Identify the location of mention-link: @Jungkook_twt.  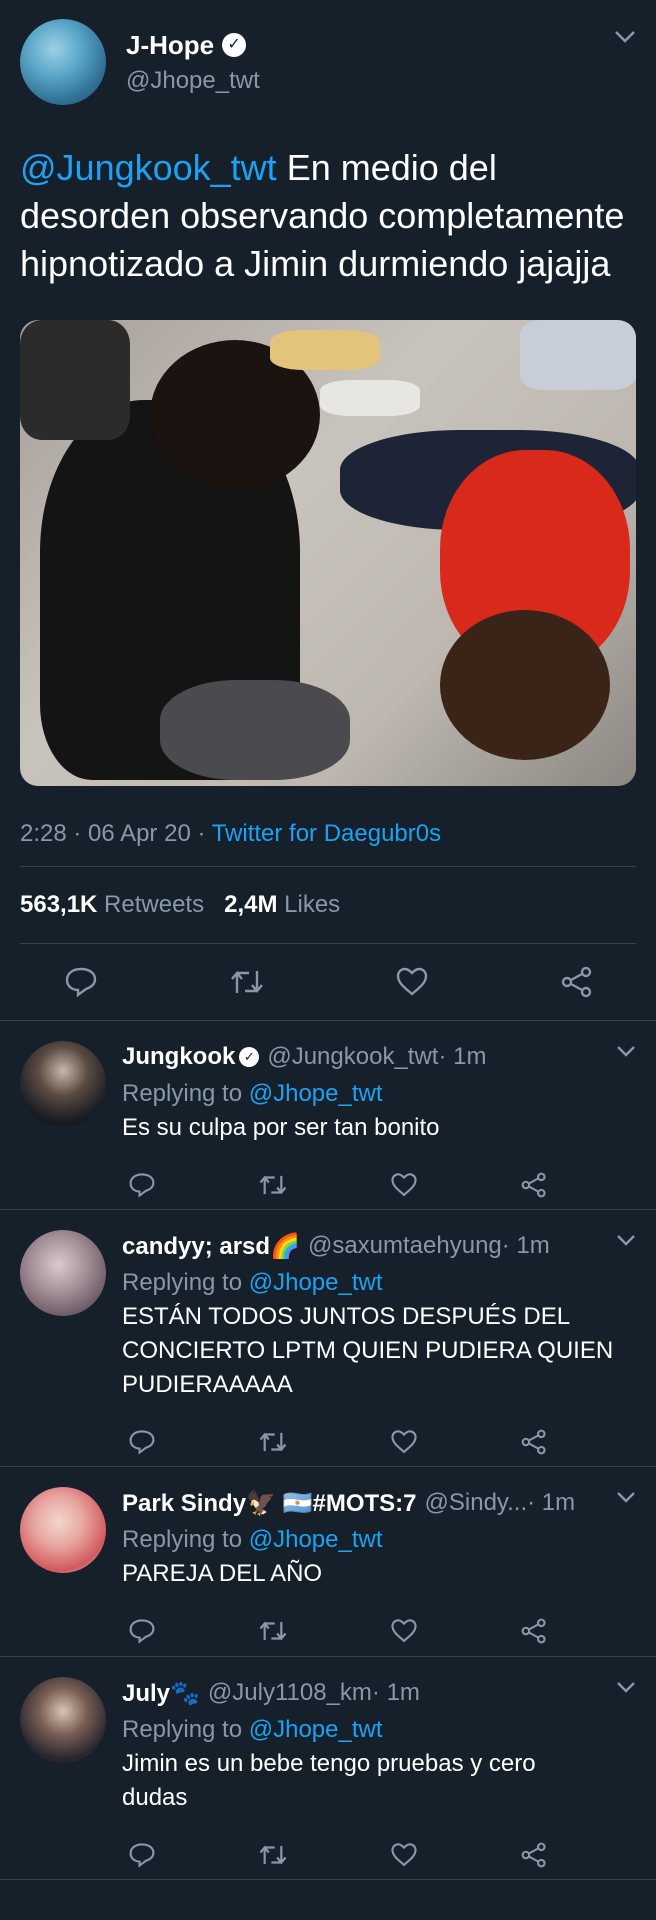
(148, 167).